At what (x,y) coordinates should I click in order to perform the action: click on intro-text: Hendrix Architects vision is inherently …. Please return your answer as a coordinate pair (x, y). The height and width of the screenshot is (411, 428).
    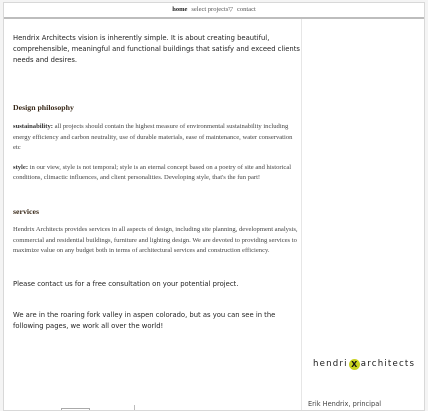
    Looking at the image, I should click on (156, 49).